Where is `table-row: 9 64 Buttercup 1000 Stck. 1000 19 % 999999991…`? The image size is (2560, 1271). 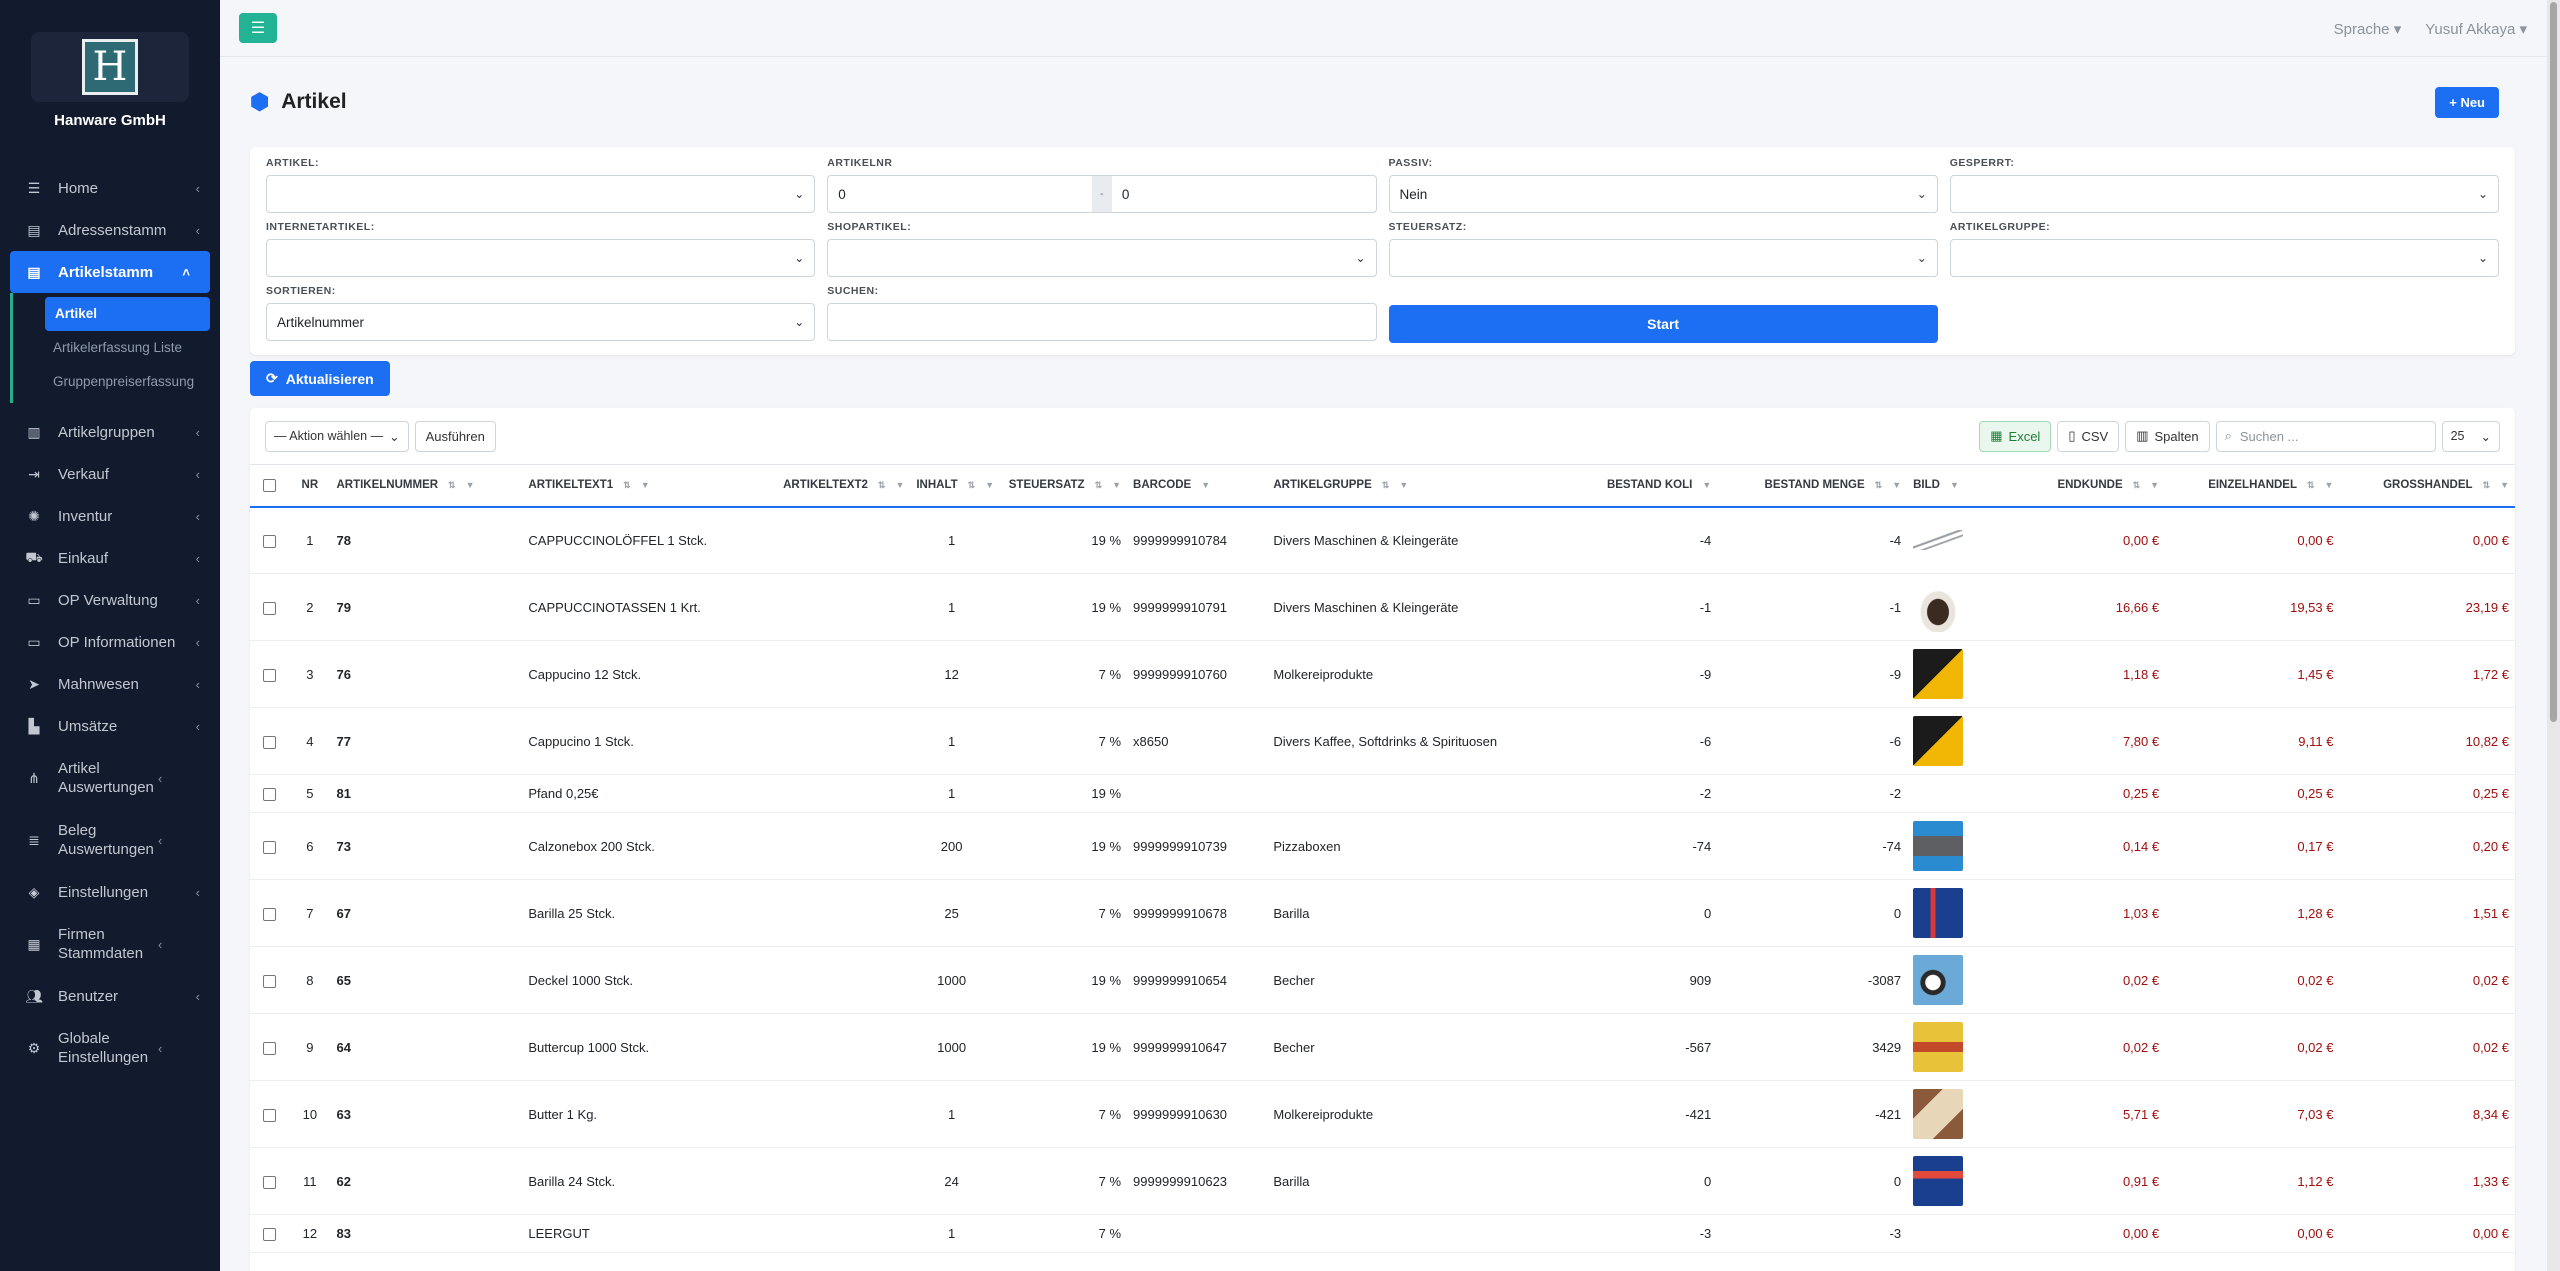 table-row: 9 64 Buttercup 1000 Stck. 1000 19 % 999999991… is located at coordinates (1382, 1047).